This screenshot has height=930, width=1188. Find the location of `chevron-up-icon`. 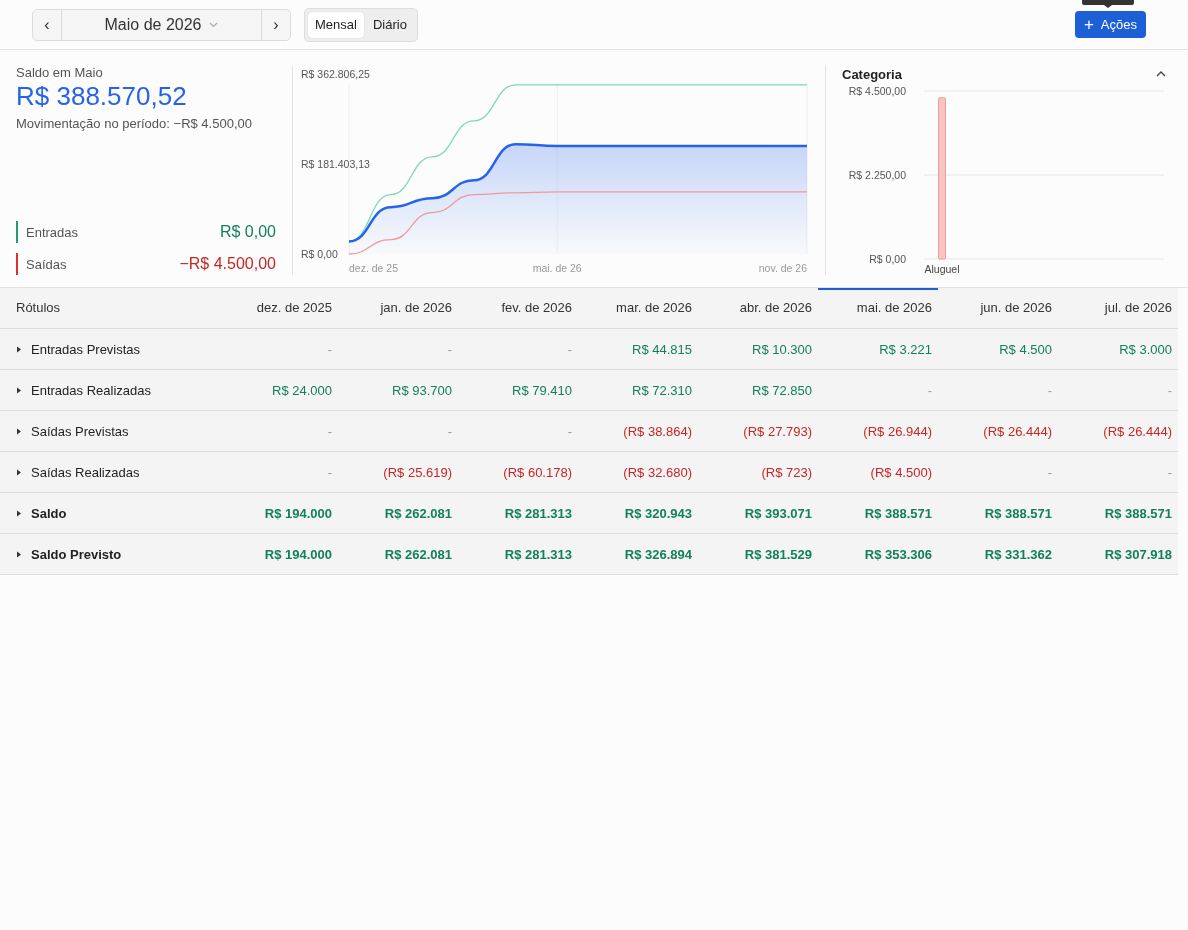

chevron-up-icon is located at coordinates (1161, 74).